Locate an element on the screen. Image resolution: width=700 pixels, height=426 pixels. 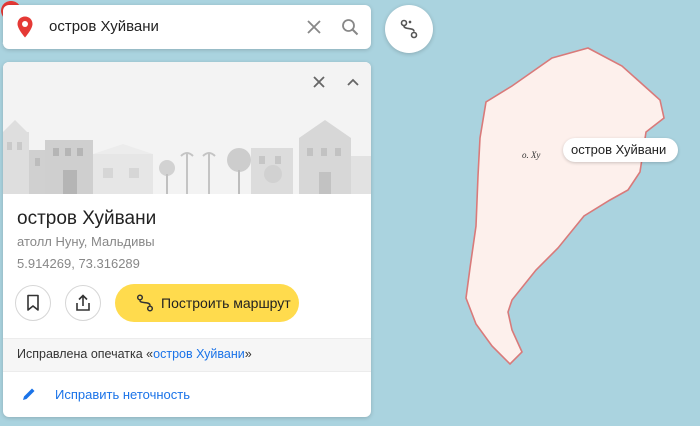
bookmark-icon is located at coordinates (33, 302).